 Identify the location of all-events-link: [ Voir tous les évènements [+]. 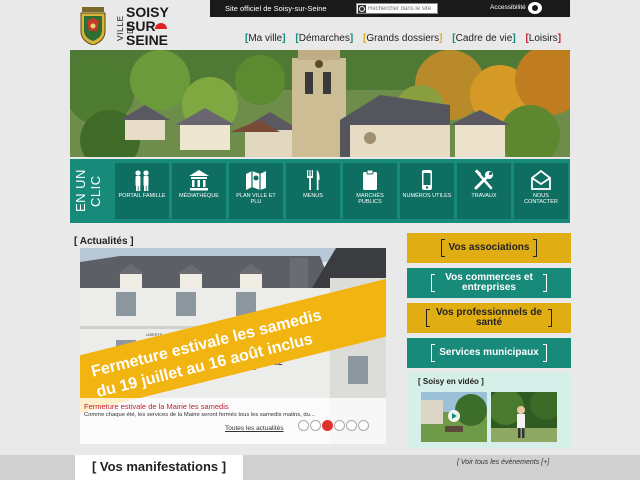
(503, 462).